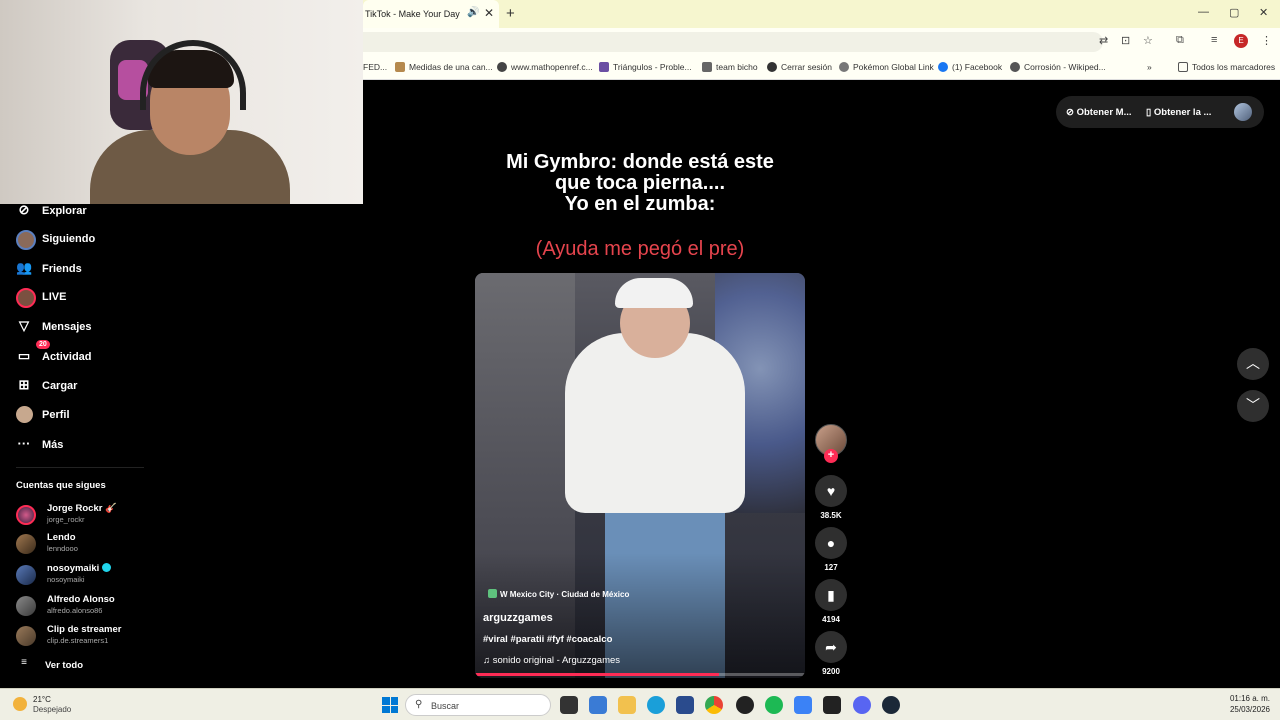 This screenshot has height=720, width=1280. Describe the element at coordinates (1149, 67) in the screenshot. I see `bookmarks-overflow-button: »` at that location.